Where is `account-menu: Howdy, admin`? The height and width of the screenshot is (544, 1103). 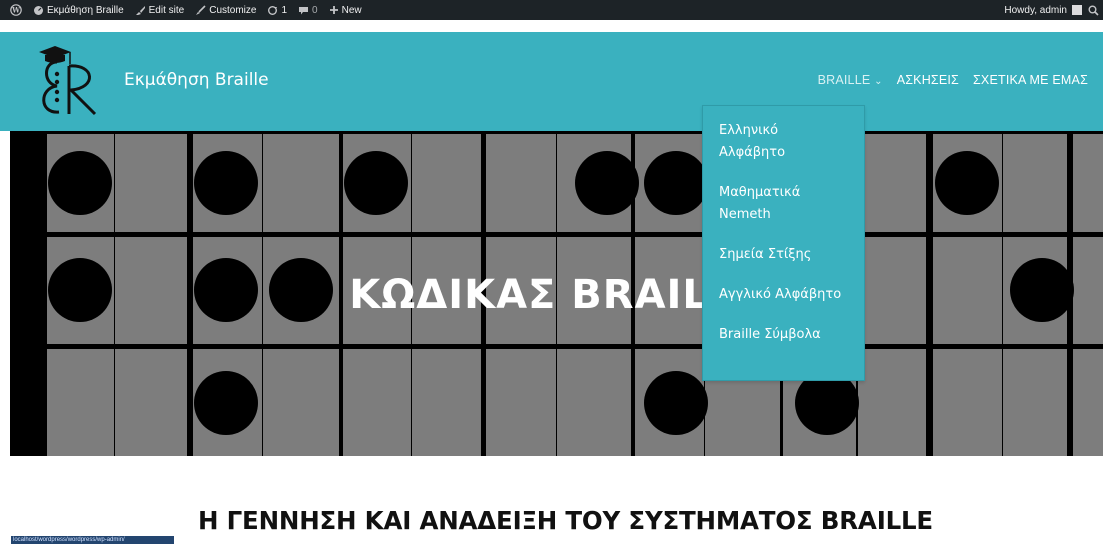
account-menu: Howdy, admin is located at coordinates (1043, 10).